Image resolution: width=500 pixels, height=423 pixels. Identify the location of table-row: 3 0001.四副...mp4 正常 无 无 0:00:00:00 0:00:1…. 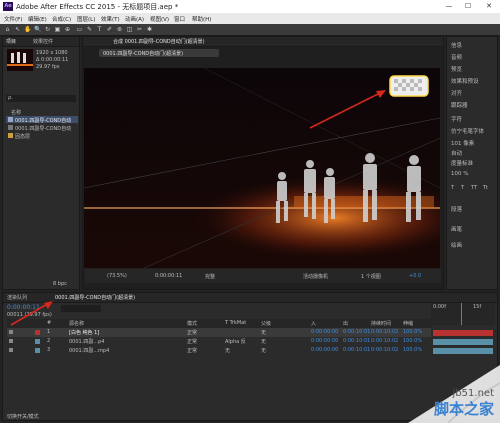
(219, 350).